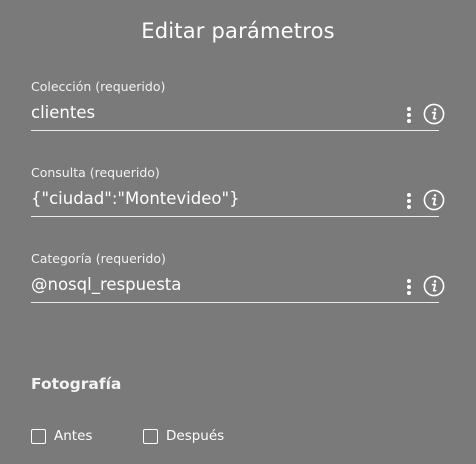 The image size is (476, 464). Describe the element at coordinates (63, 112) in the screenshot. I see `coleccion-input: clientes` at that location.